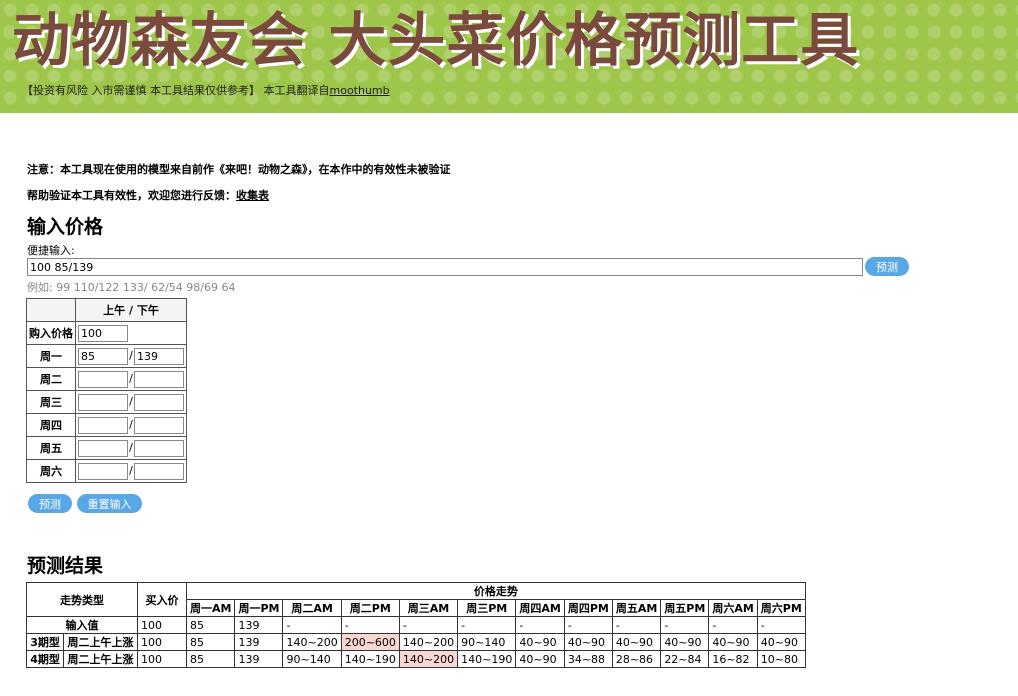 This screenshot has width=1018, height=696. I want to click on disclaimer: 【投资有风险 入市需谨慎 本工具结果仅供参考】 本工具翻译自moothumb, so click(206, 90).